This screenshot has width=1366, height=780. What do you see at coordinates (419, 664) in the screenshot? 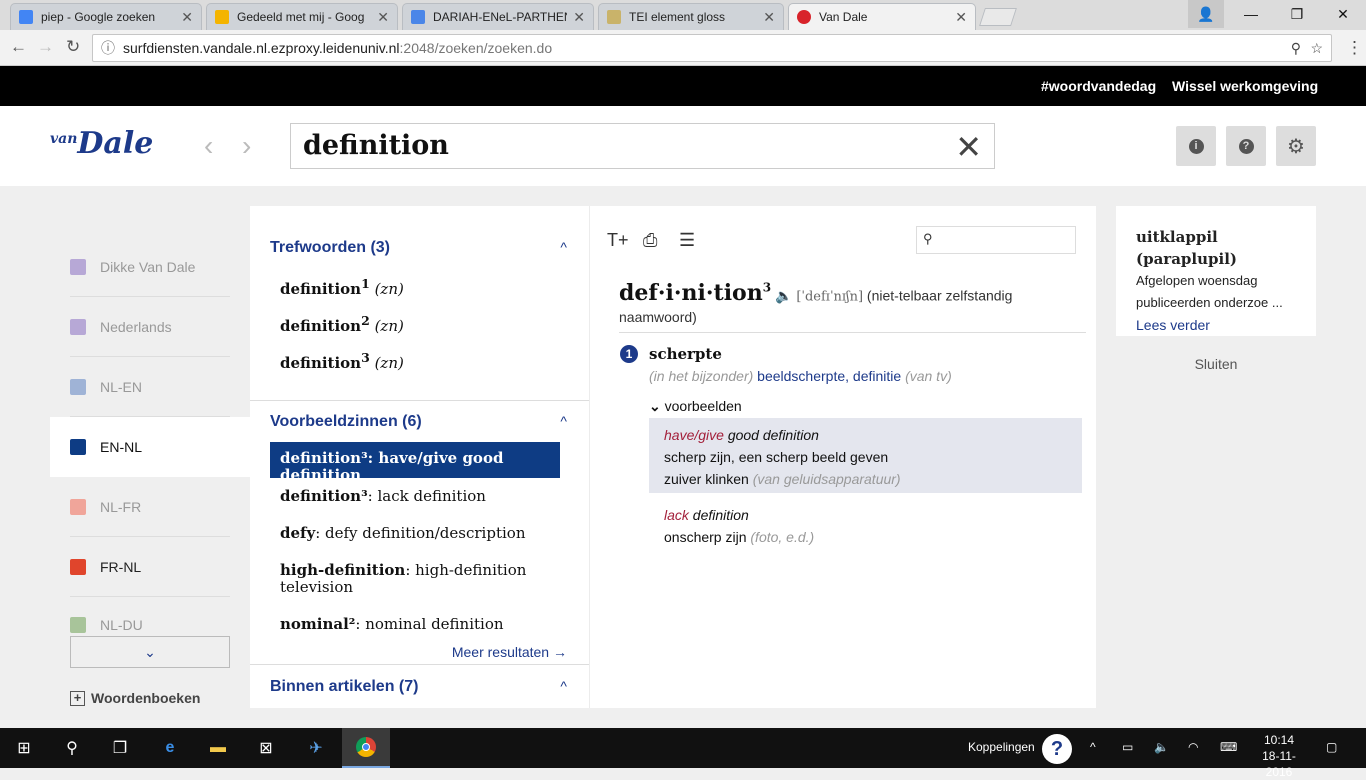
I see `divider` at bounding box center [419, 664].